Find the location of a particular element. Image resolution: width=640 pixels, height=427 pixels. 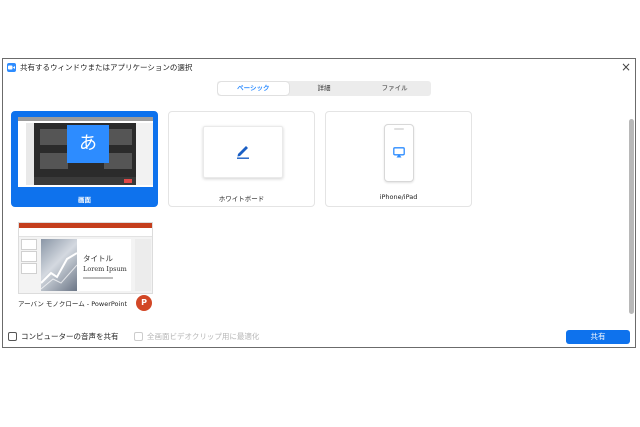

zoom-app-icon is located at coordinates (11, 67).